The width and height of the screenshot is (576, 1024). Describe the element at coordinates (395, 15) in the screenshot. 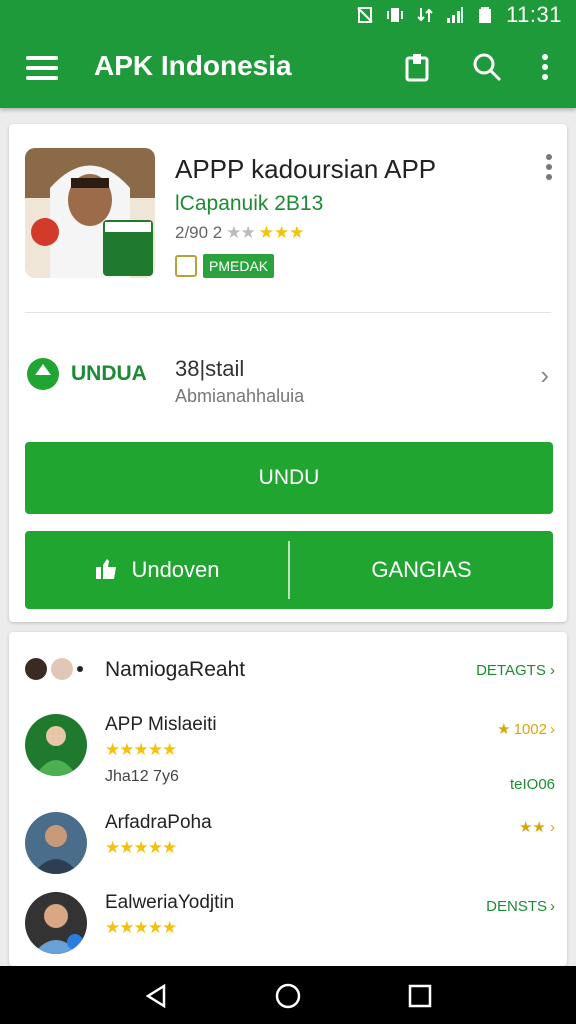

I see `vibrate-icon` at that location.